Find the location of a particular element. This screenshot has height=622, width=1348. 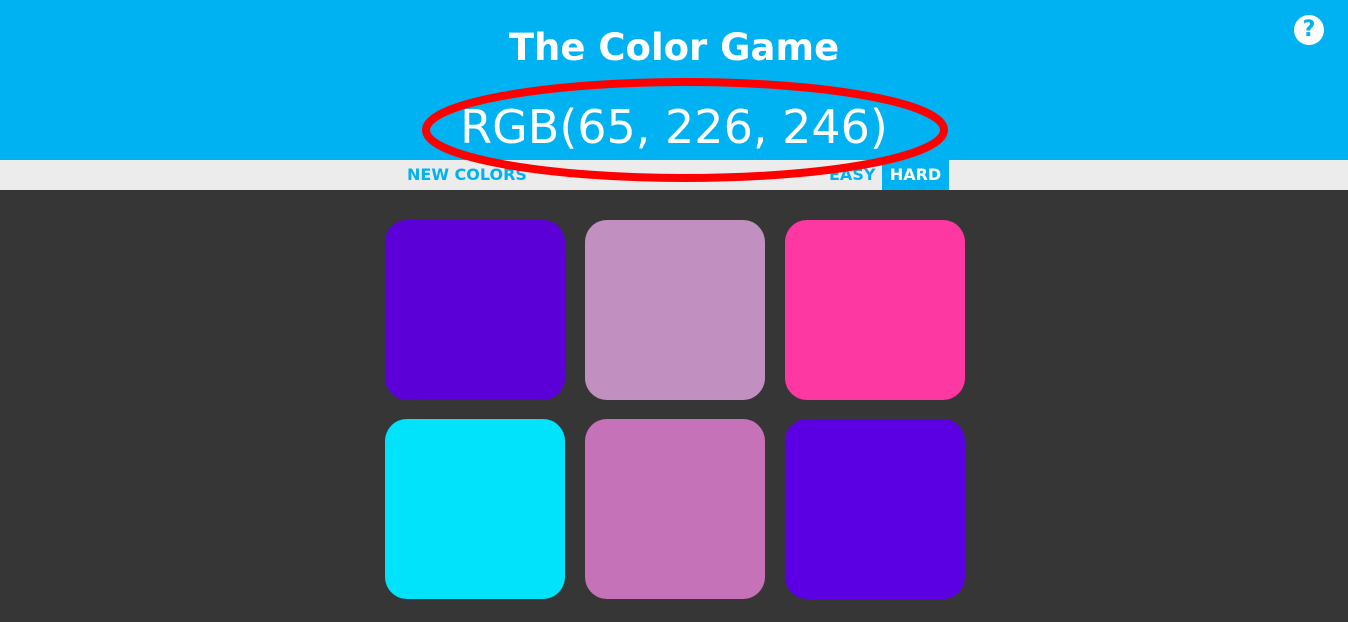

game-title: The Color Game is located at coordinates (674, 47).